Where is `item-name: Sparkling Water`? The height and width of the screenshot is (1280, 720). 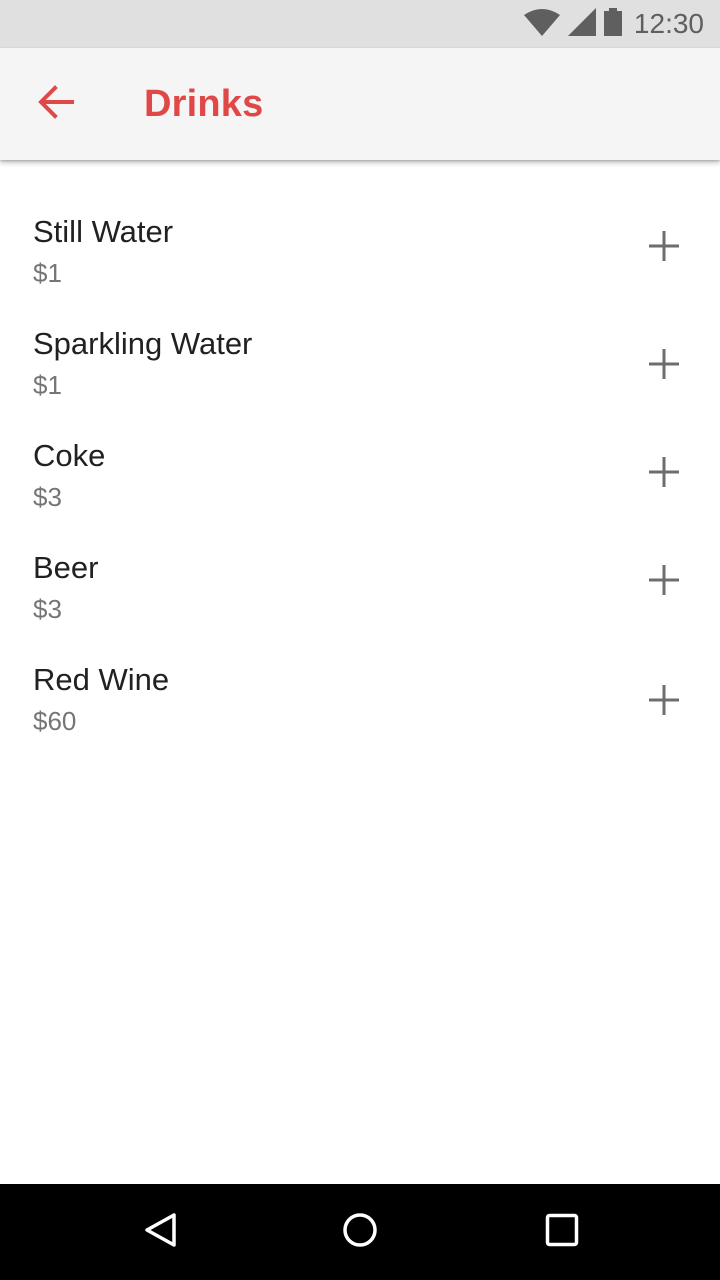 item-name: Sparkling Water is located at coordinates (143, 343).